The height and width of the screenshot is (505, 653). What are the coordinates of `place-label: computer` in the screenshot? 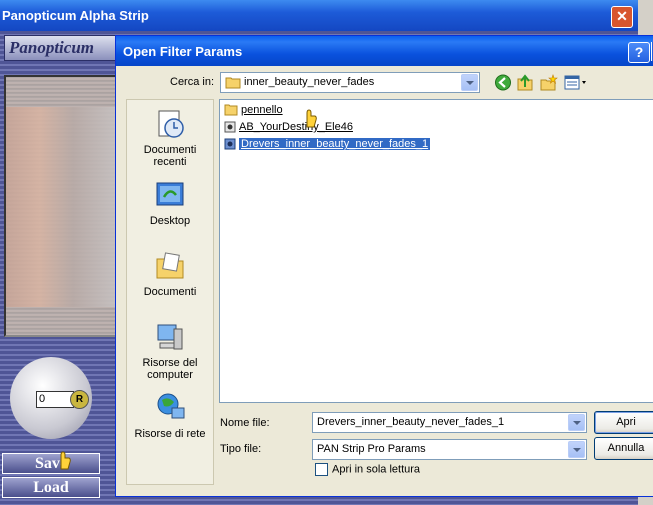 It's located at (170, 375).